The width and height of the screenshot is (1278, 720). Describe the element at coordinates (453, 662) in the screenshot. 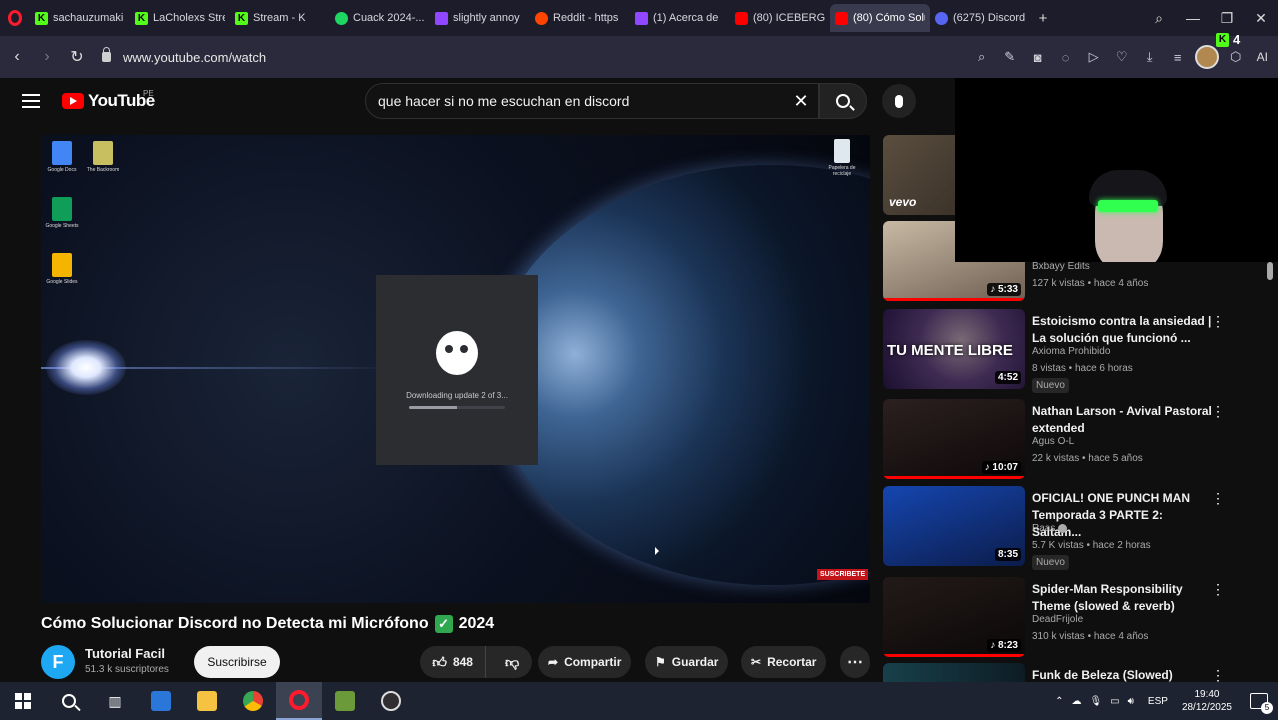

I see `like-button: 👍︎ 848` at that location.